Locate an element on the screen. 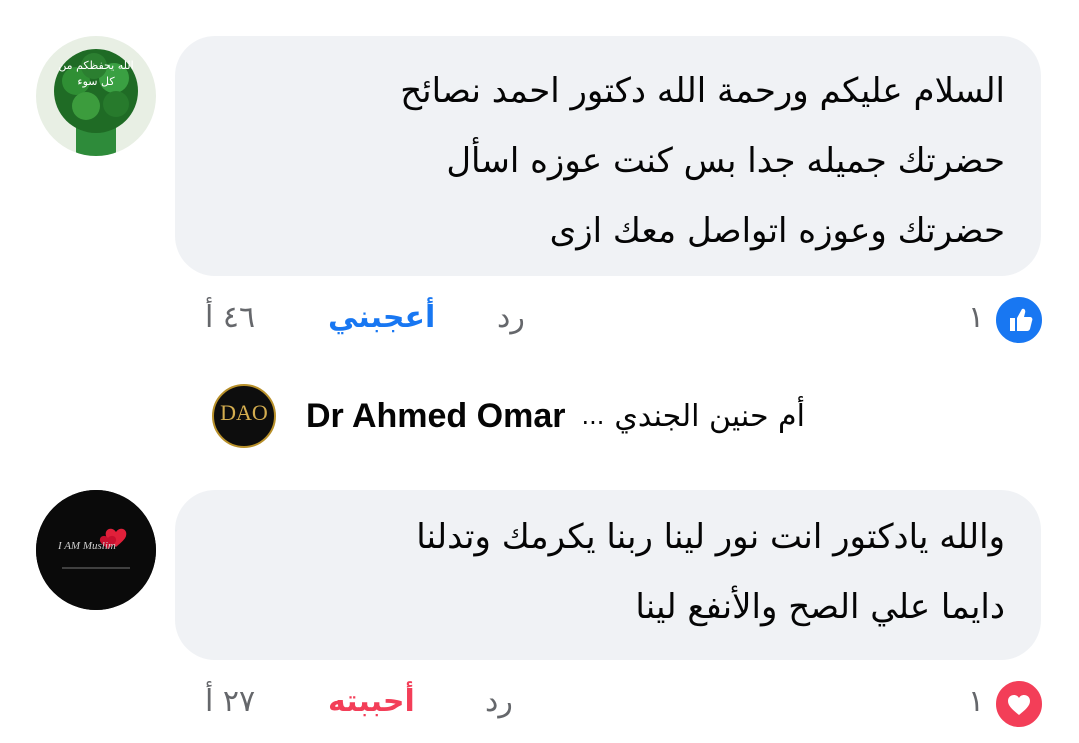 Image resolution: width=1079 pixels, height=743 pixels. reply-author-avatar: DAO is located at coordinates (244, 416).